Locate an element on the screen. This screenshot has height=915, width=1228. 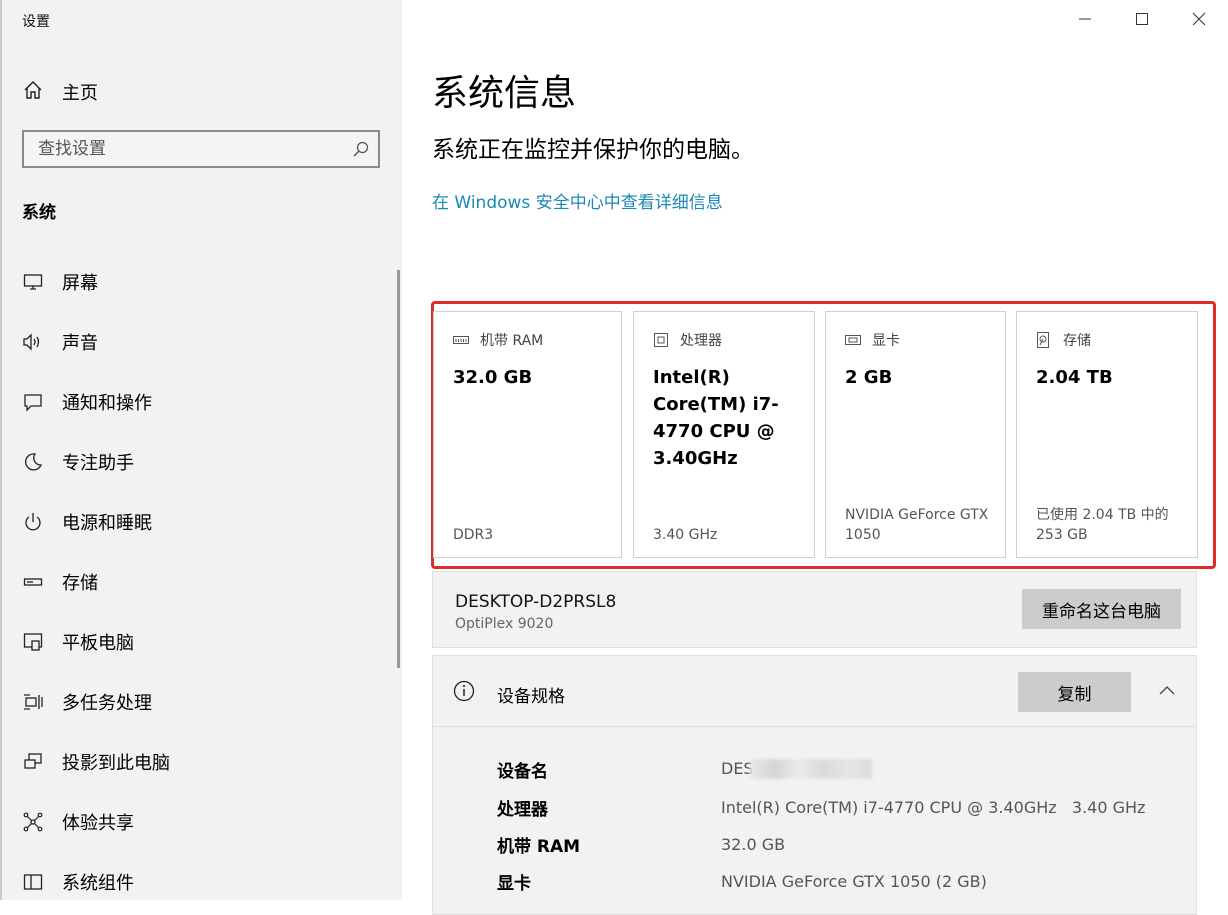
copy-button: 复制 is located at coordinates (1074, 692).